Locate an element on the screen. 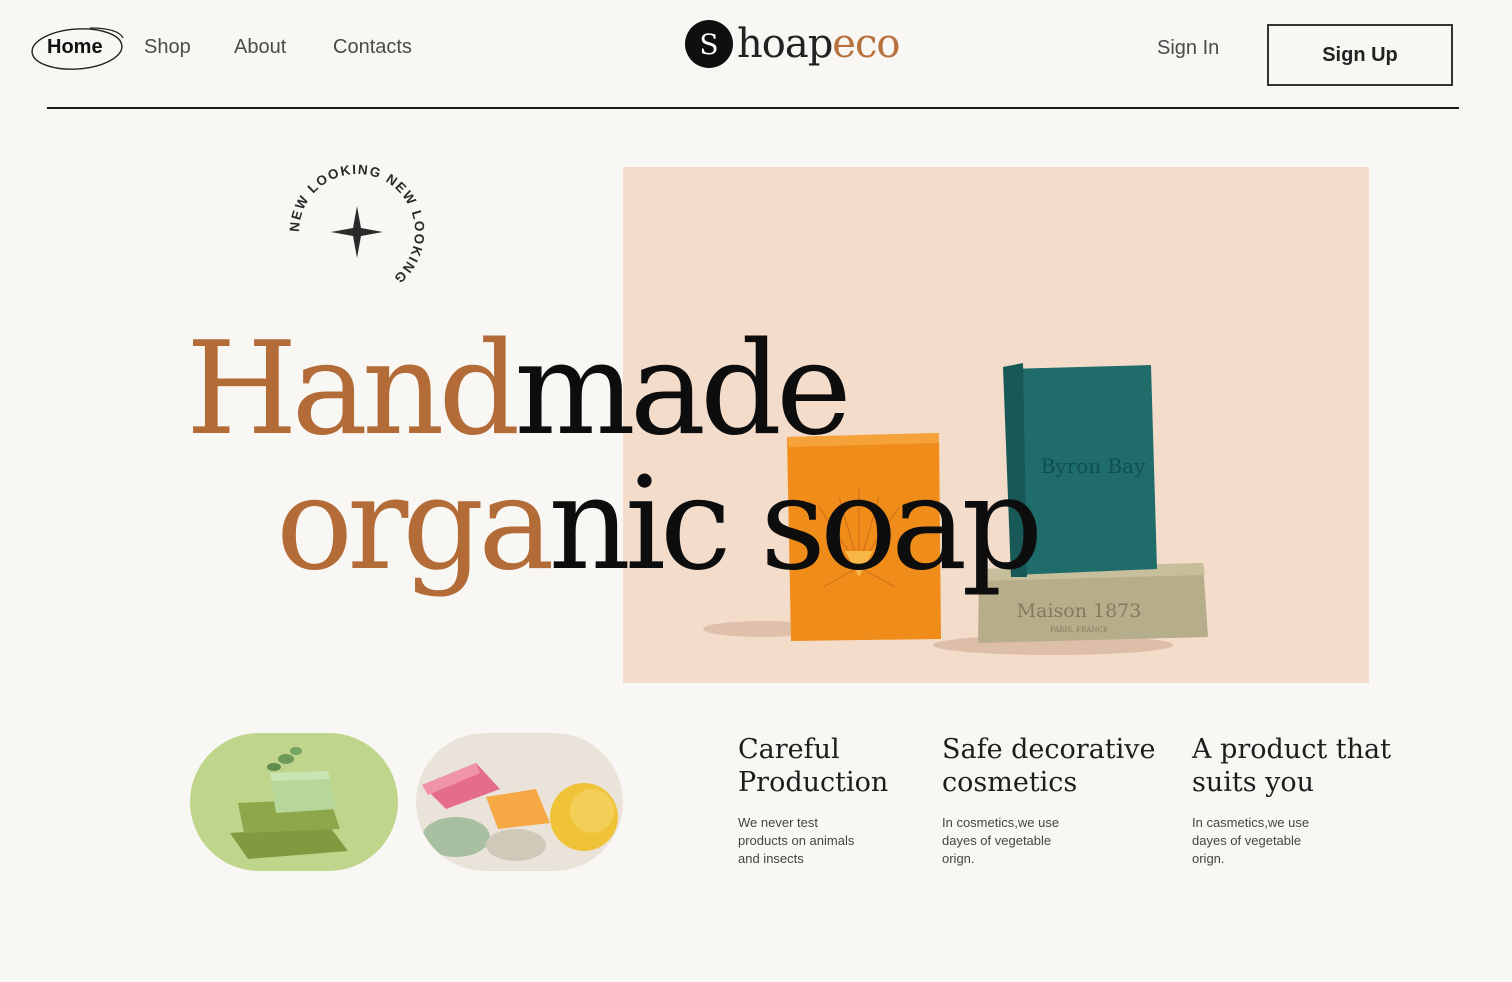 Image resolution: width=1512 pixels, height=982 pixels. feature-title-line: A product that is located at coordinates (1291, 749).